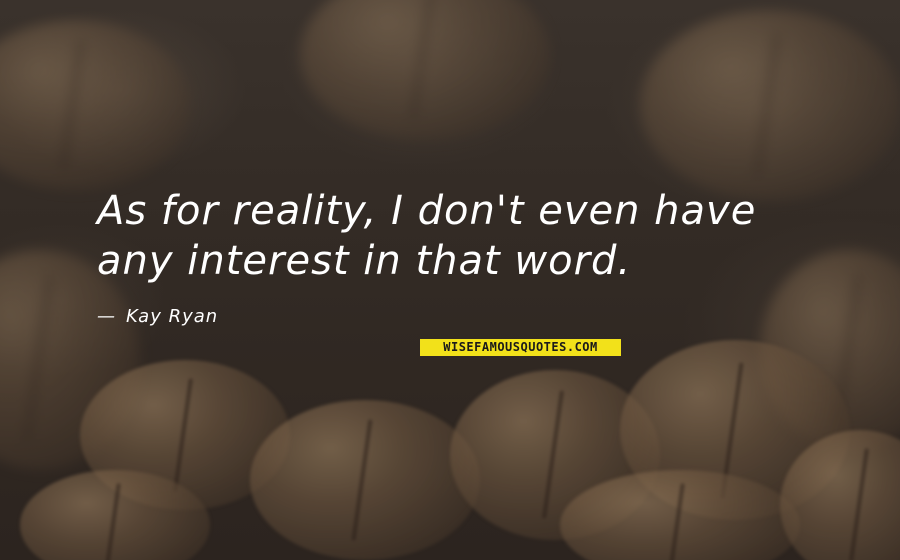 Image resolution: width=900 pixels, height=560 pixels. Describe the element at coordinates (106, 316) in the screenshot. I see `author-dash: —` at that location.